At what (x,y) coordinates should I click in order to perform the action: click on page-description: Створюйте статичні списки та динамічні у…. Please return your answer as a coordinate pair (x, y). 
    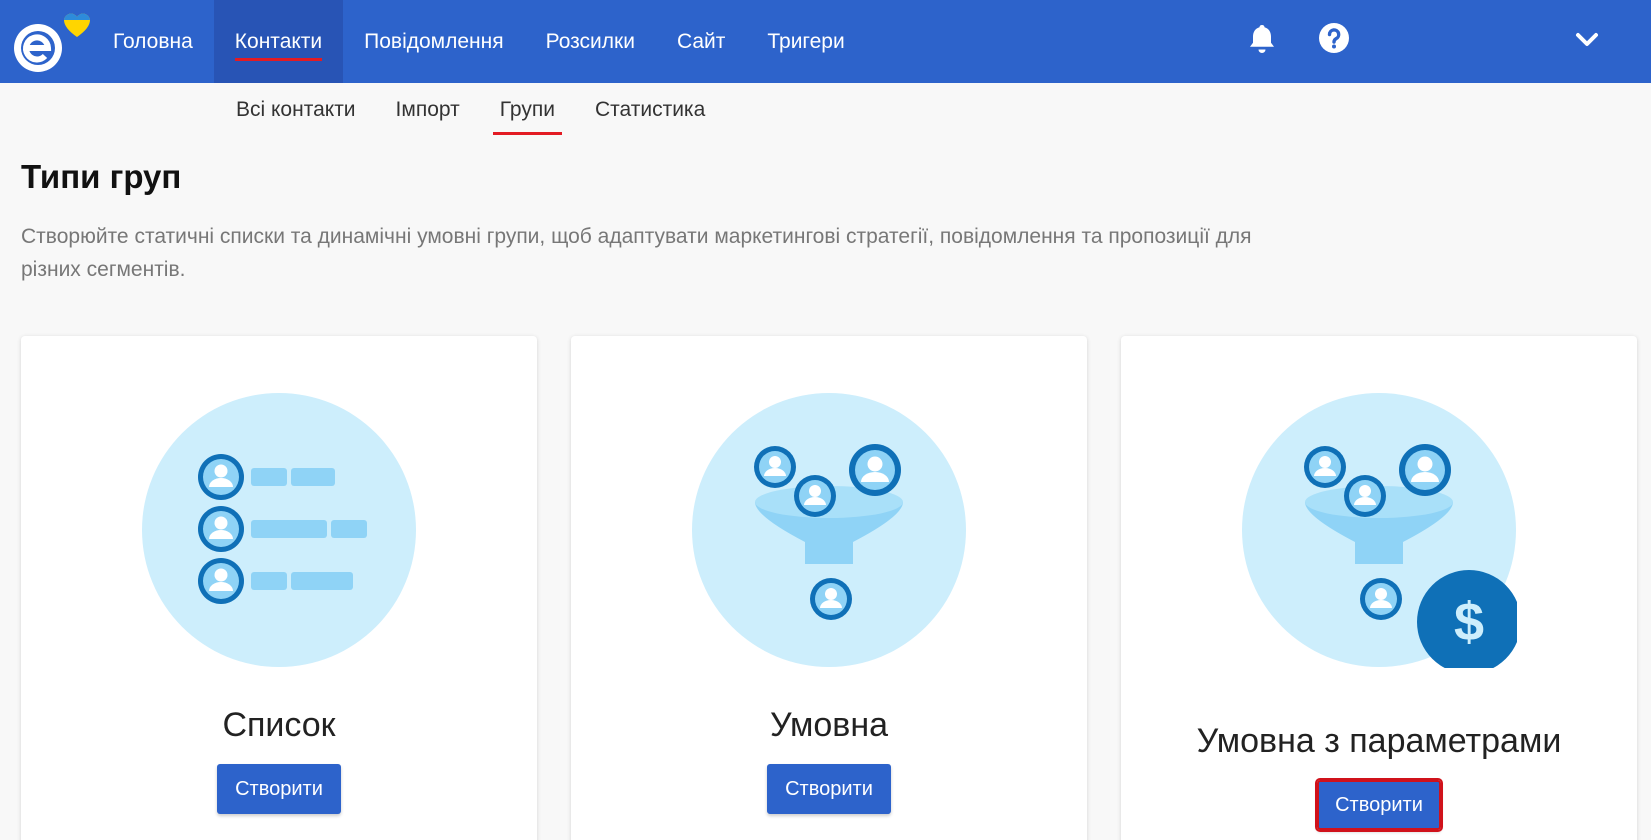
    Looking at the image, I should click on (636, 253).